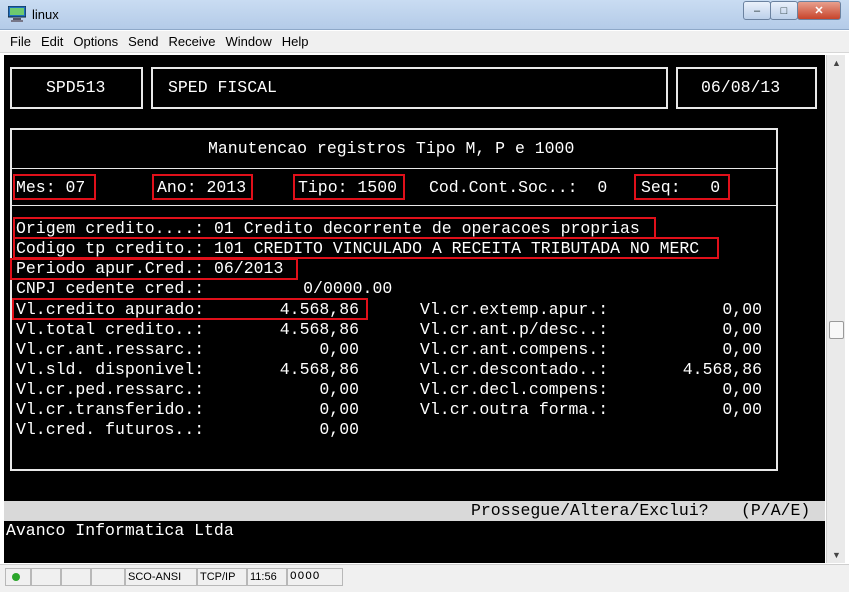  Describe the element at coordinates (319, 329) in the screenshot. I see `value-vl-total-credito: 4.568,86` at that location.